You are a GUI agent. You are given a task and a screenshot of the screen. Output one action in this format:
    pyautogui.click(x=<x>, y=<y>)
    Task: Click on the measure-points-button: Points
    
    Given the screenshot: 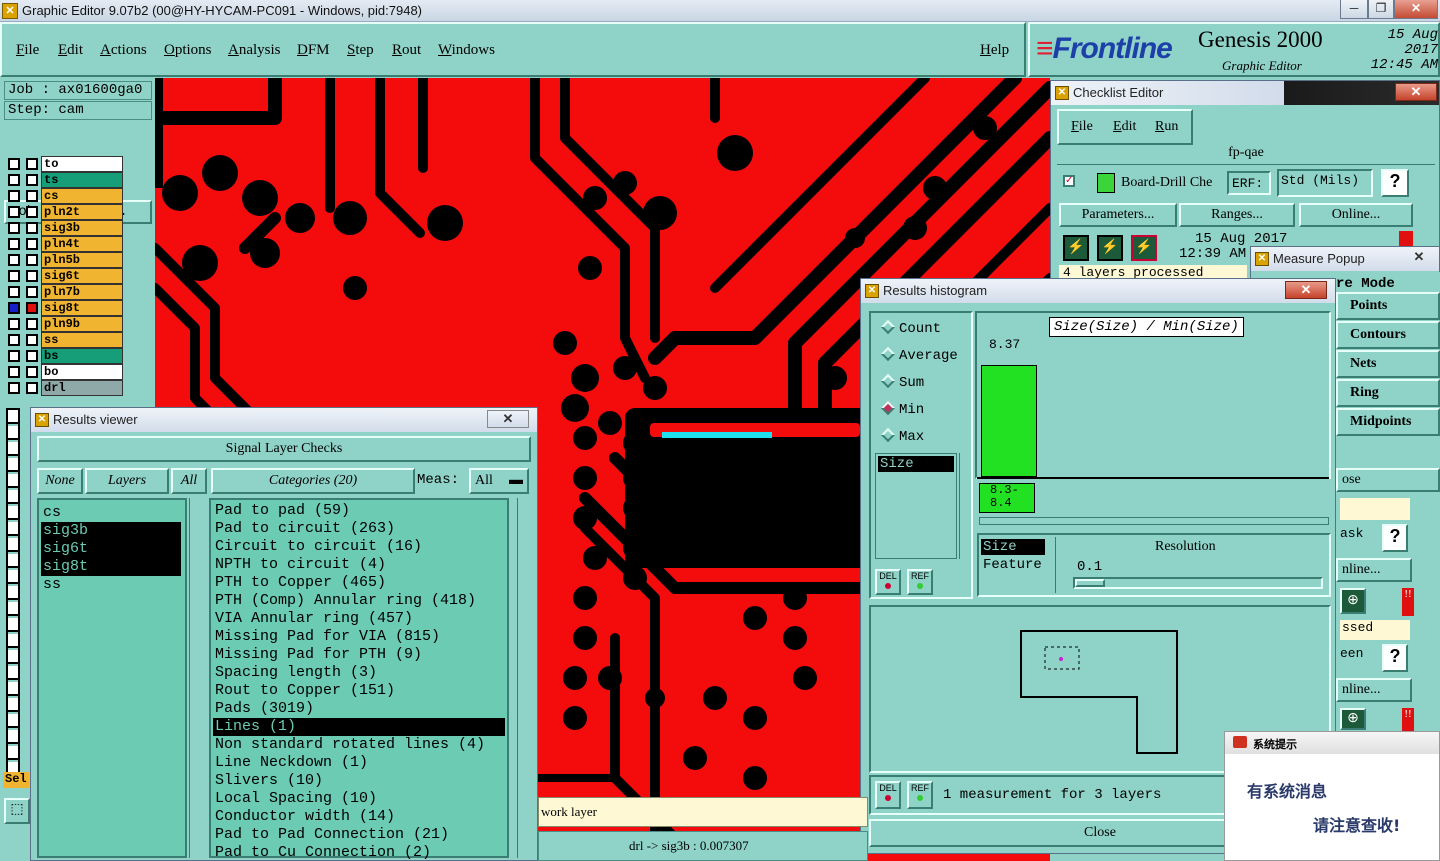 What is the action you would take?
    pyautogui.click(x=1388, y=306)
    